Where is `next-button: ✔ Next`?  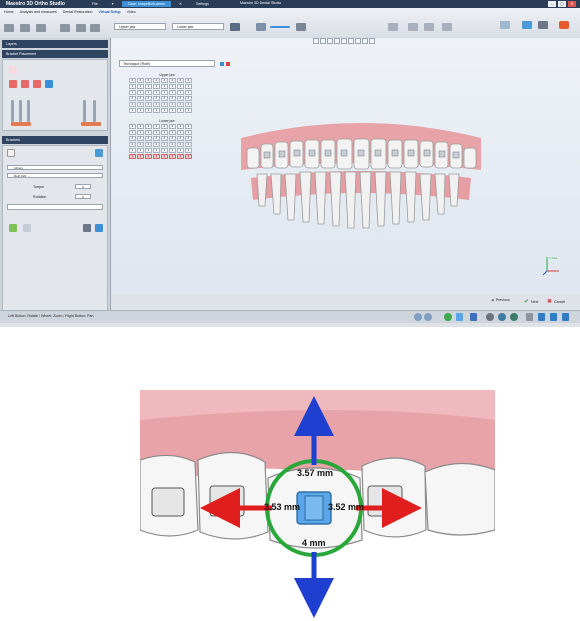
next-button: ✔ Next is located at coordinates (531, 301).